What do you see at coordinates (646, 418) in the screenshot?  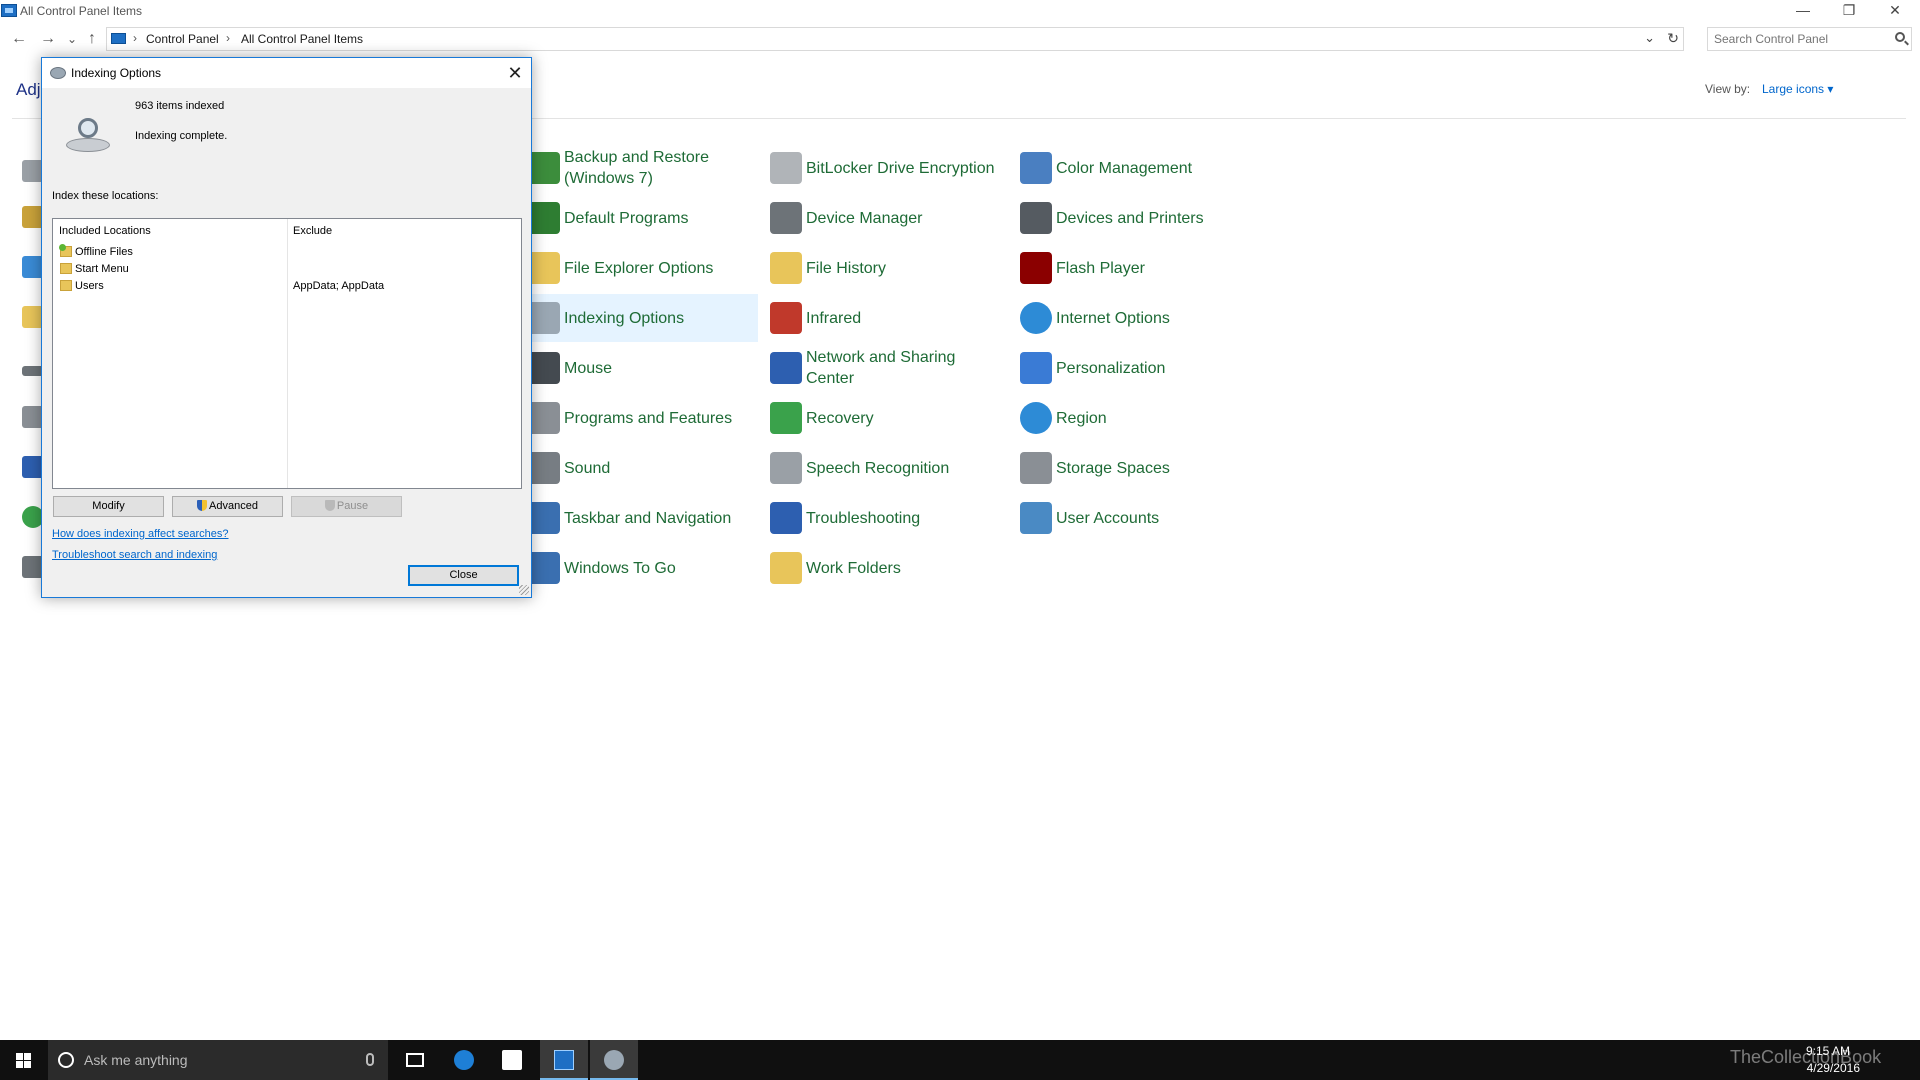 I see `cp-item-programs-features: Programs and Features` at bounding box center [646, 418].